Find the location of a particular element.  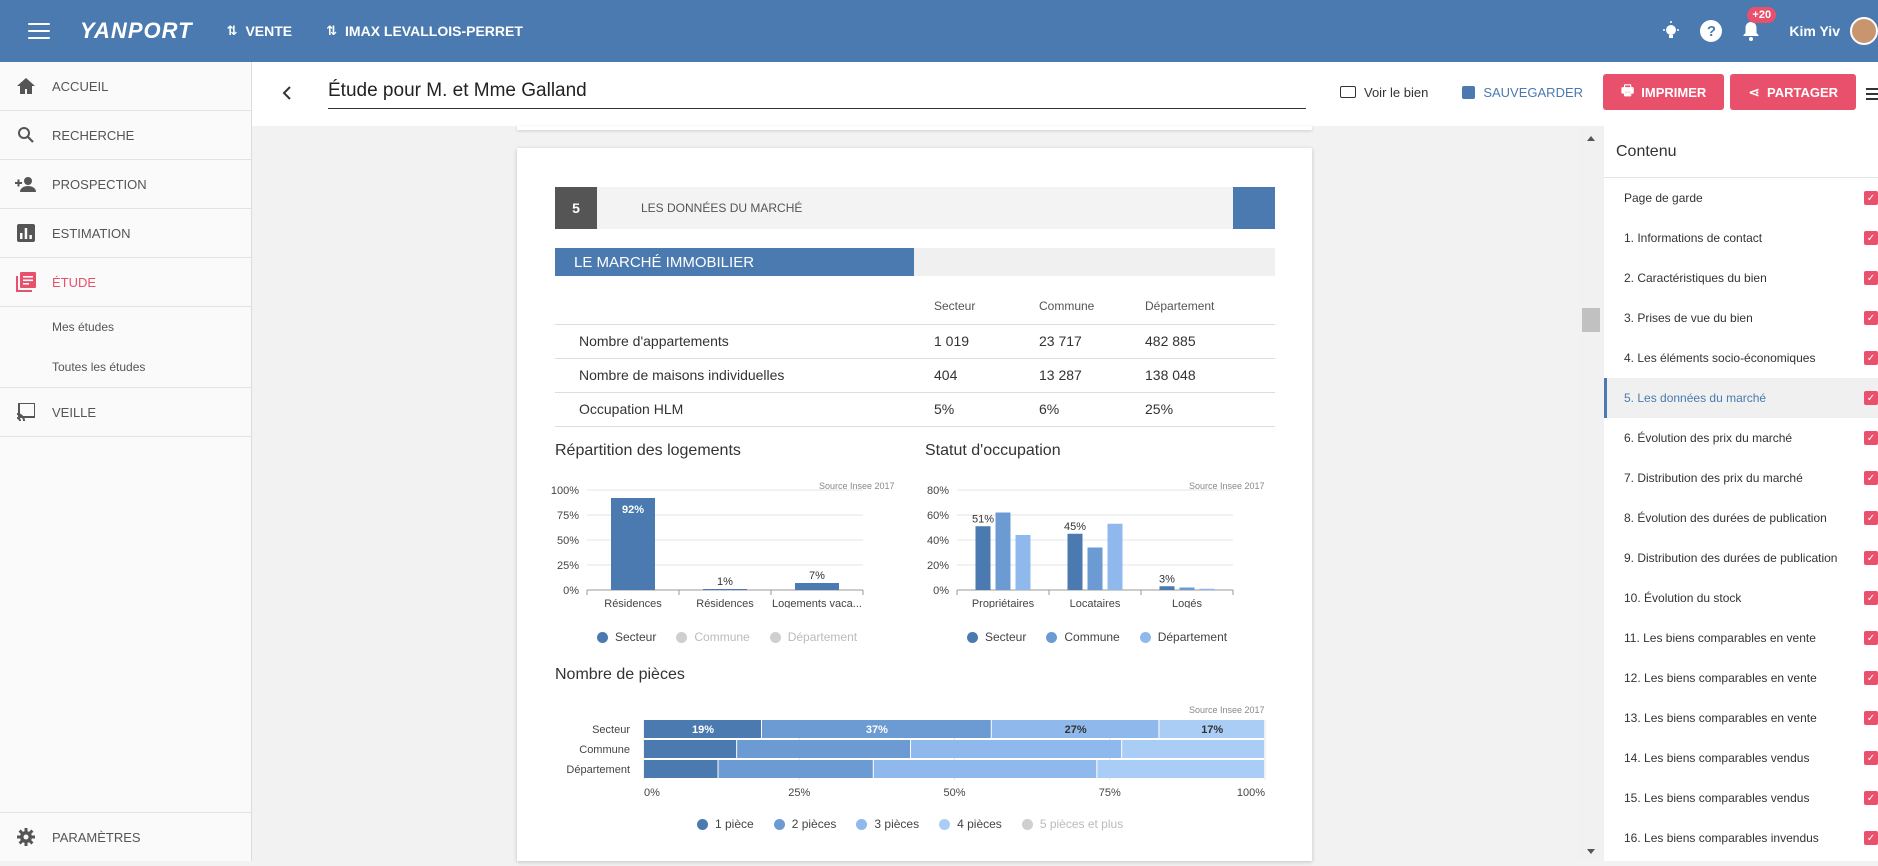

data-label: 3% is located at coordinates (1167, 579).